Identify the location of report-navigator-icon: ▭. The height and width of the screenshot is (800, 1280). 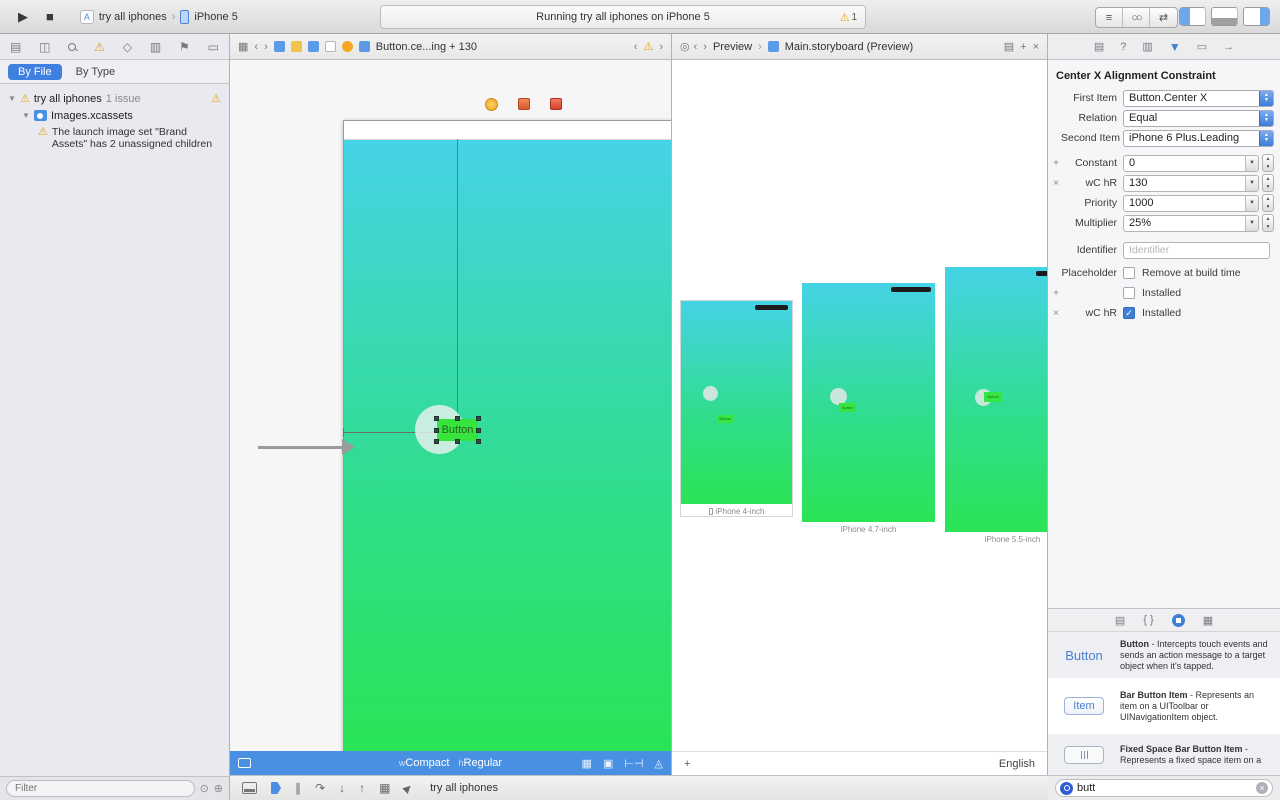
(213, 47).